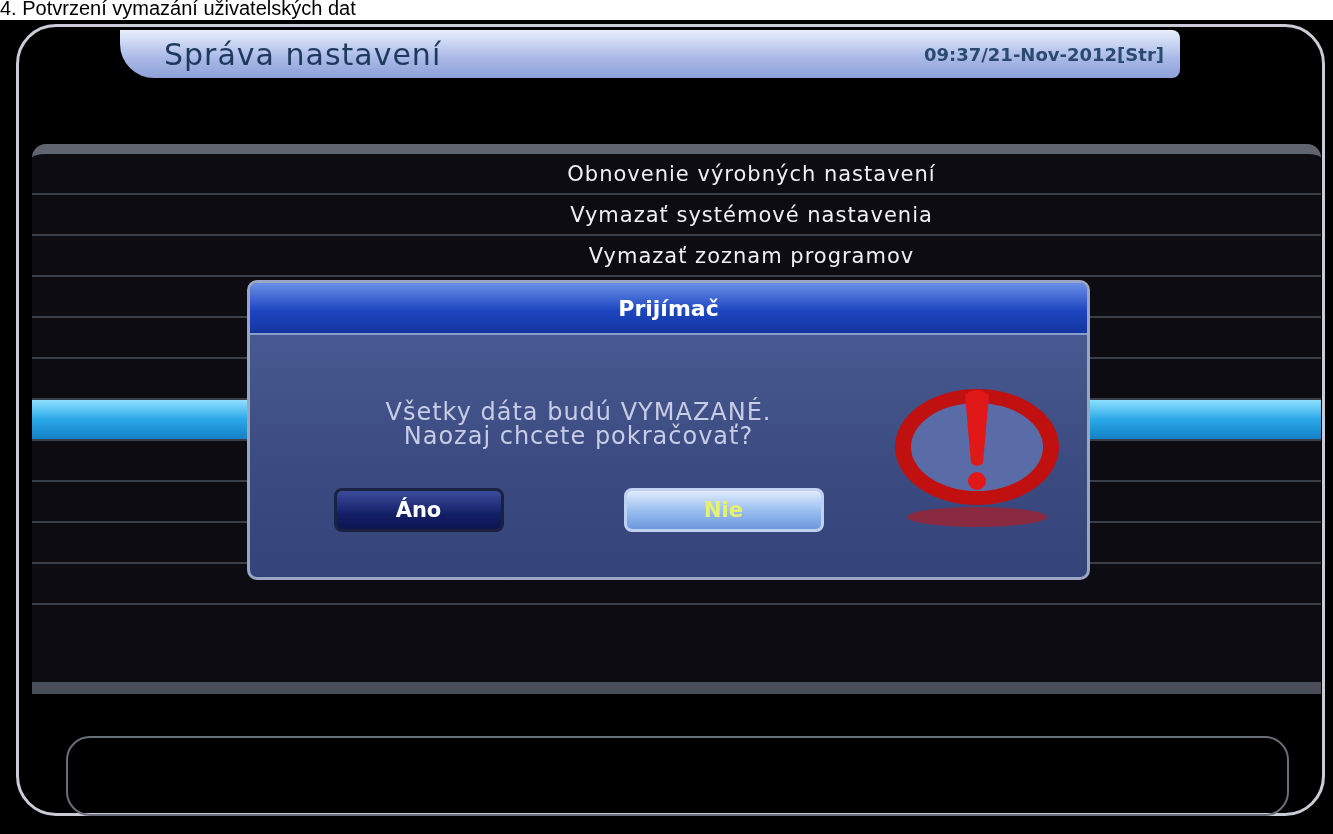  Describe the element at coordinates (1043, 54) in the screenshot. I see `date-time: 09:37/21-Nov-2012[Str]` at that location.